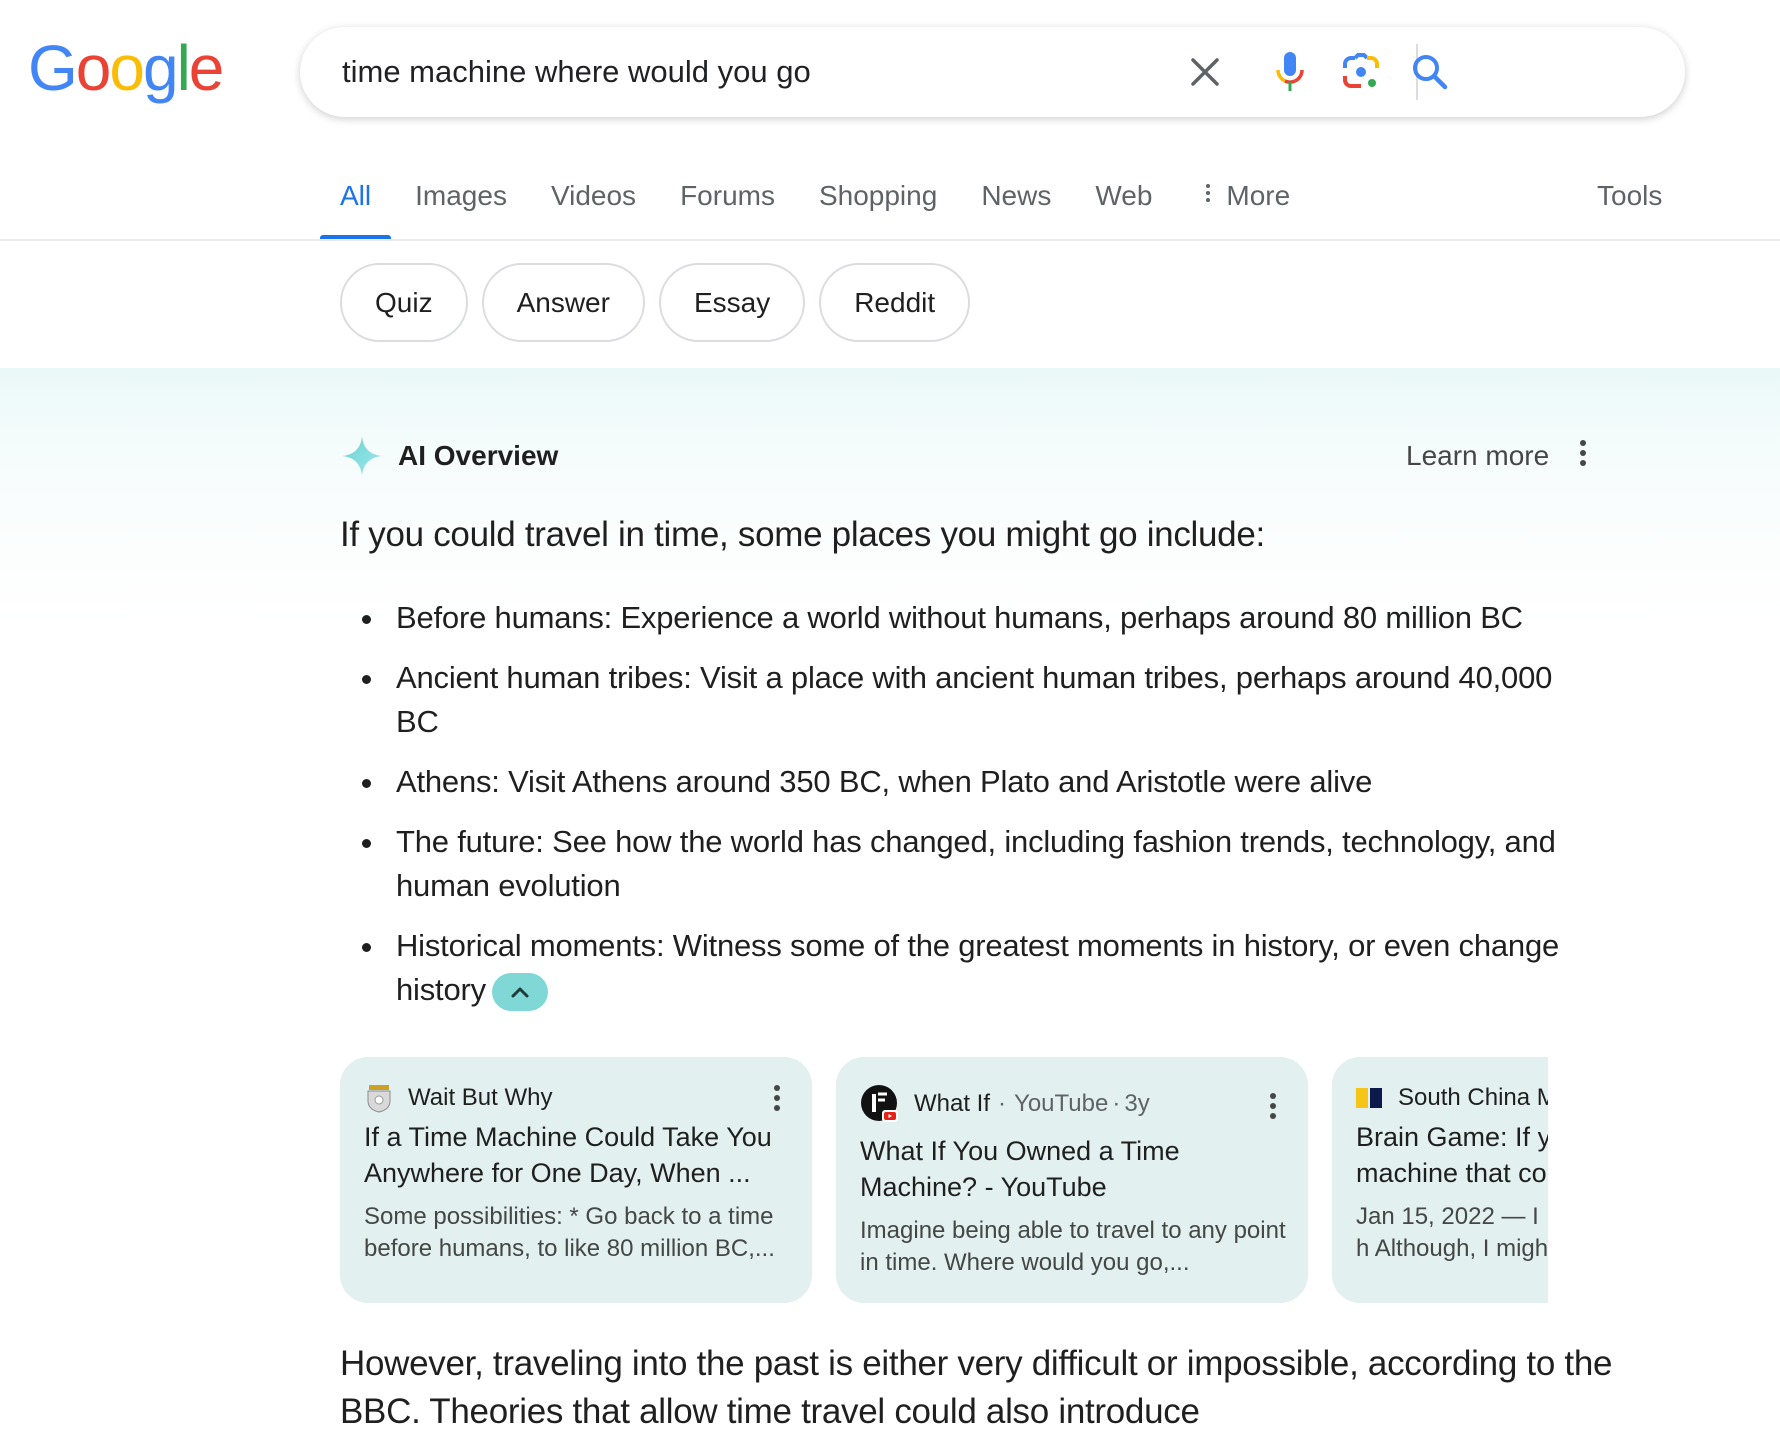 Image resolution: width=1780 pixels, height=1432 pixels. I want to click on chip-reddit: Reddit, so click(895, 302).